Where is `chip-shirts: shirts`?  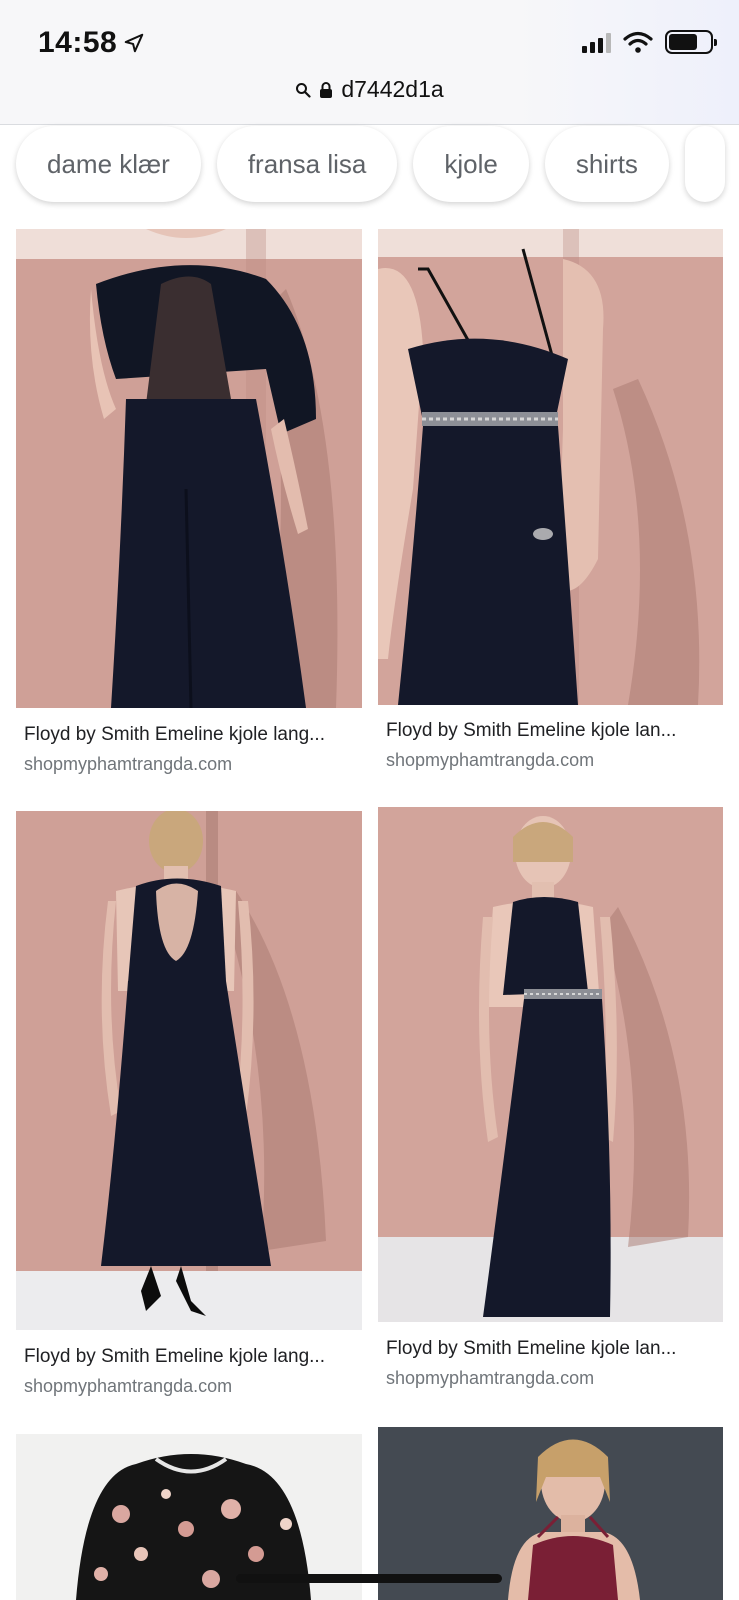 chip-shirts: shirts is located at coordinates (606, 164).